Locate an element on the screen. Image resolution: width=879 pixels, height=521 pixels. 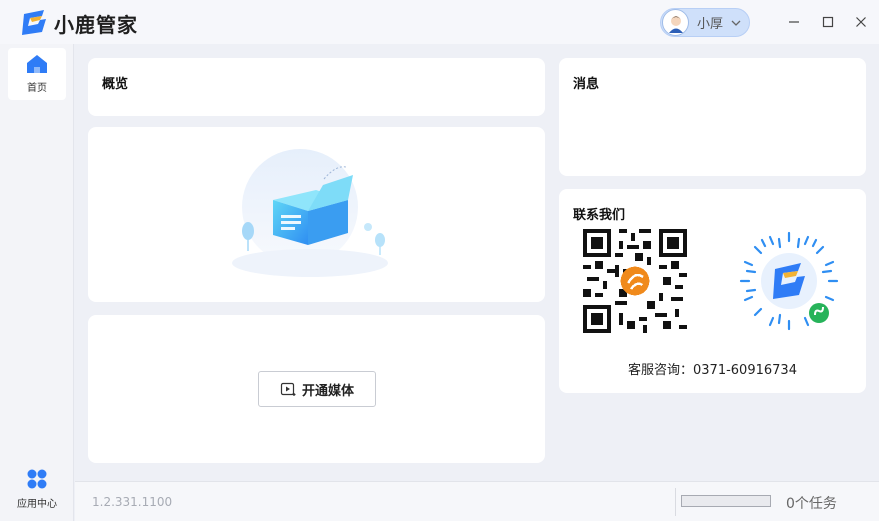
open-media-button: 开通媒体 is located at coordinates (317, 389).